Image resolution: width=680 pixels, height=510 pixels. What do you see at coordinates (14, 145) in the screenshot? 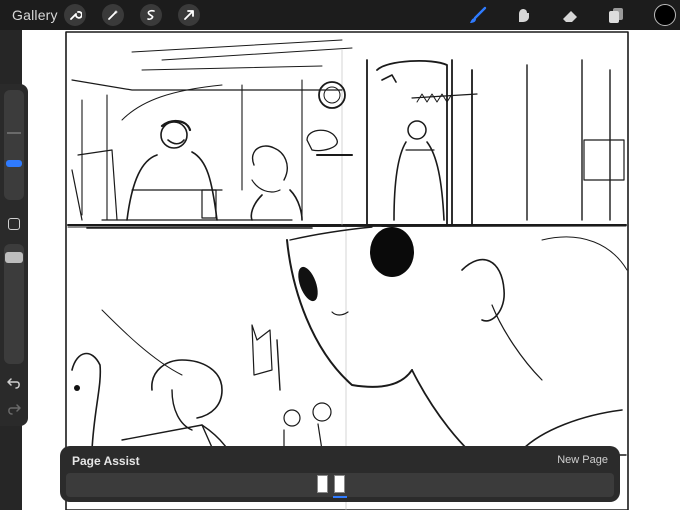
I see `brush-size-slider` at bounding box center [14, 145].